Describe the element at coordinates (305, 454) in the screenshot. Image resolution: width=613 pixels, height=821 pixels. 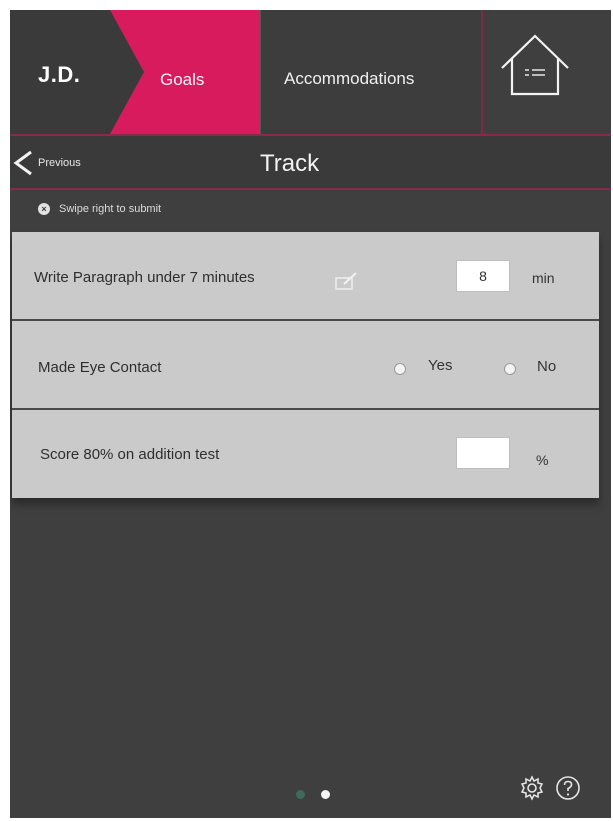
I see `goal-row: Score 80% on addition test %` at that location.